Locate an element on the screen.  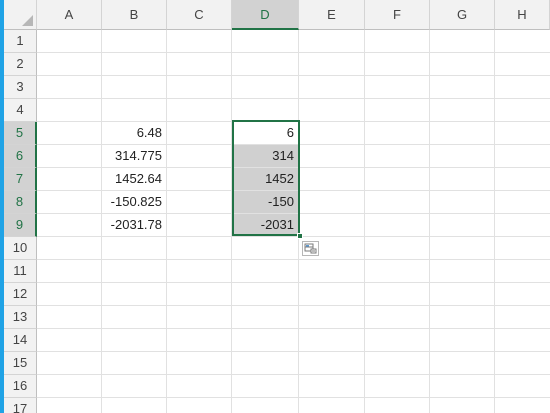
row-header-9: 9 is located at coordinates (20, 225).